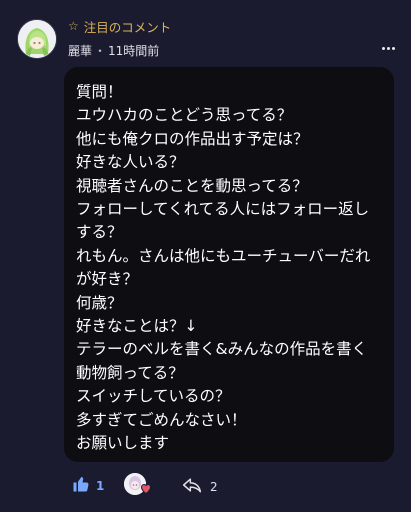  I want to click on comment-line: れもん。さんは他にもユーチューバーだれ, so click(223, 255).